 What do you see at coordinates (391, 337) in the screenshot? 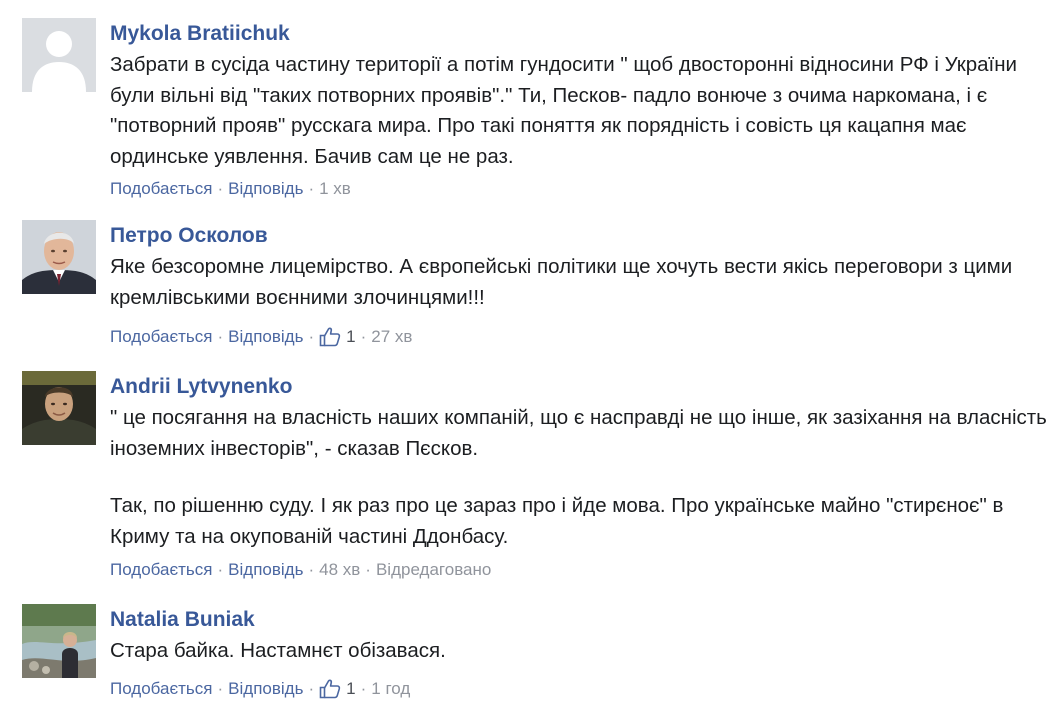
I see `timestamp: 27 хв` at bounding box center [391, 337].